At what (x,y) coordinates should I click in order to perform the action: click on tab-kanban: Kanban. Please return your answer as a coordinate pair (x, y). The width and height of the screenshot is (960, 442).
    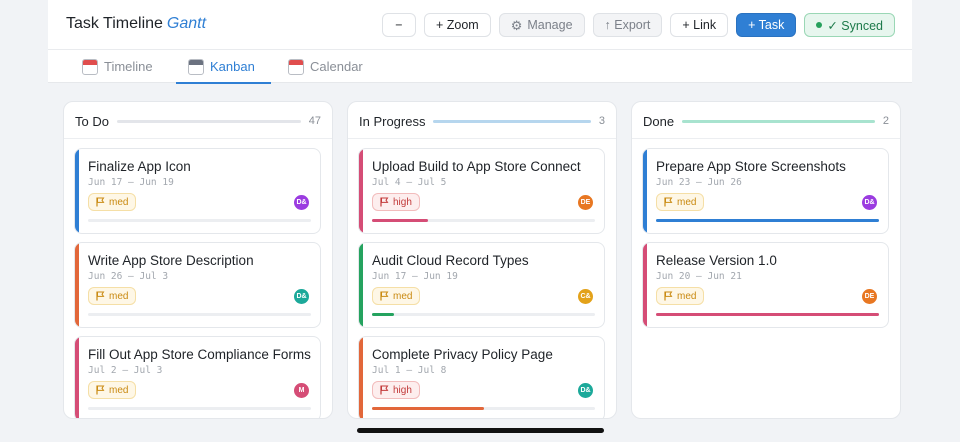
    Looking at the image, I should click on (223, 67).